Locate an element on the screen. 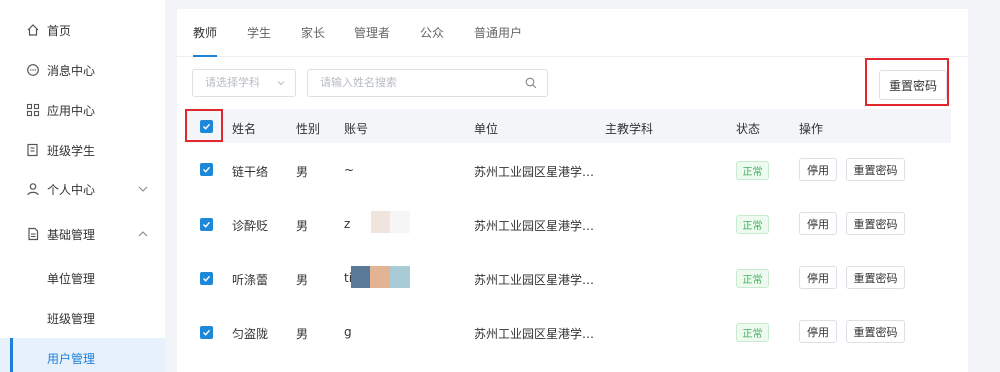 The width and height of the screenshot is (1000, 372). active-tab-indicator is located at coordinates (205, 56).